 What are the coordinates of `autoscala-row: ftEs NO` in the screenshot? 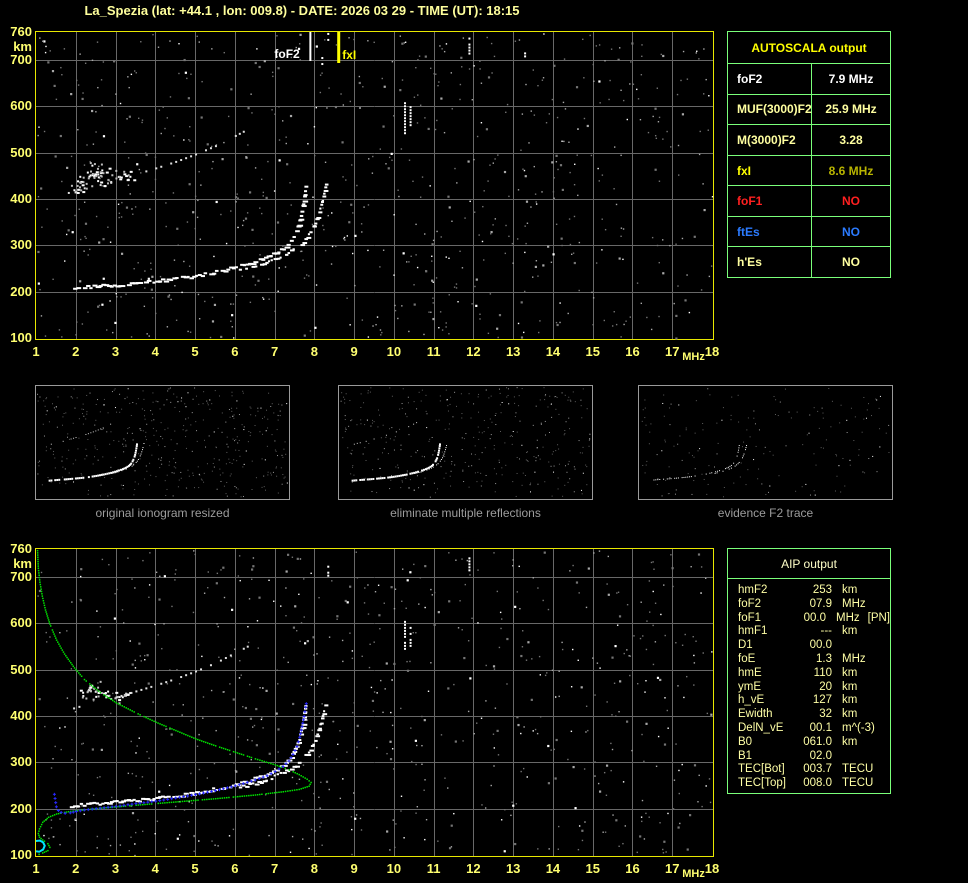 It's located at (809, 232).